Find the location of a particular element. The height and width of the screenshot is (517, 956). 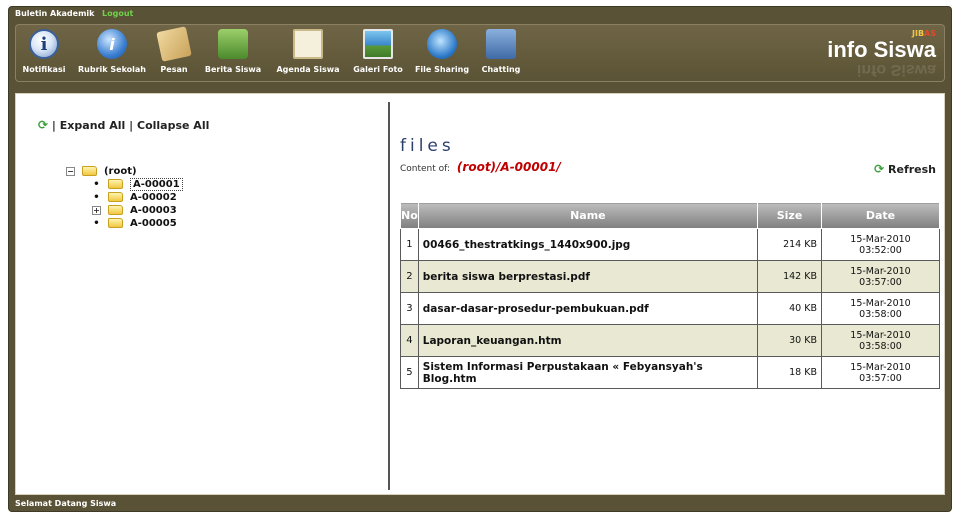

tree-node-label: A-00003 is located at coordinates (153, 210).